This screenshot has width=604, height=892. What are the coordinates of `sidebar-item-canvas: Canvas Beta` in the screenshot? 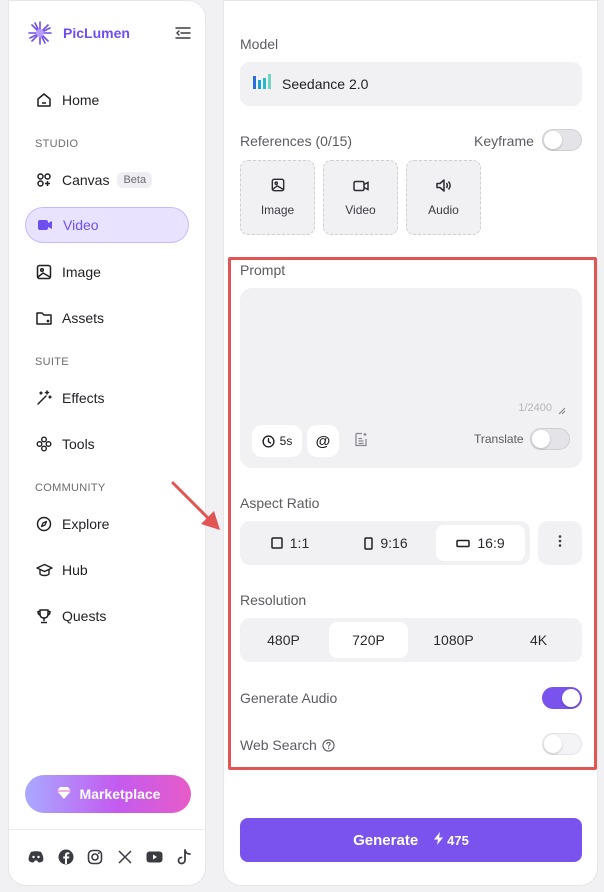 It's located at (107, 180).